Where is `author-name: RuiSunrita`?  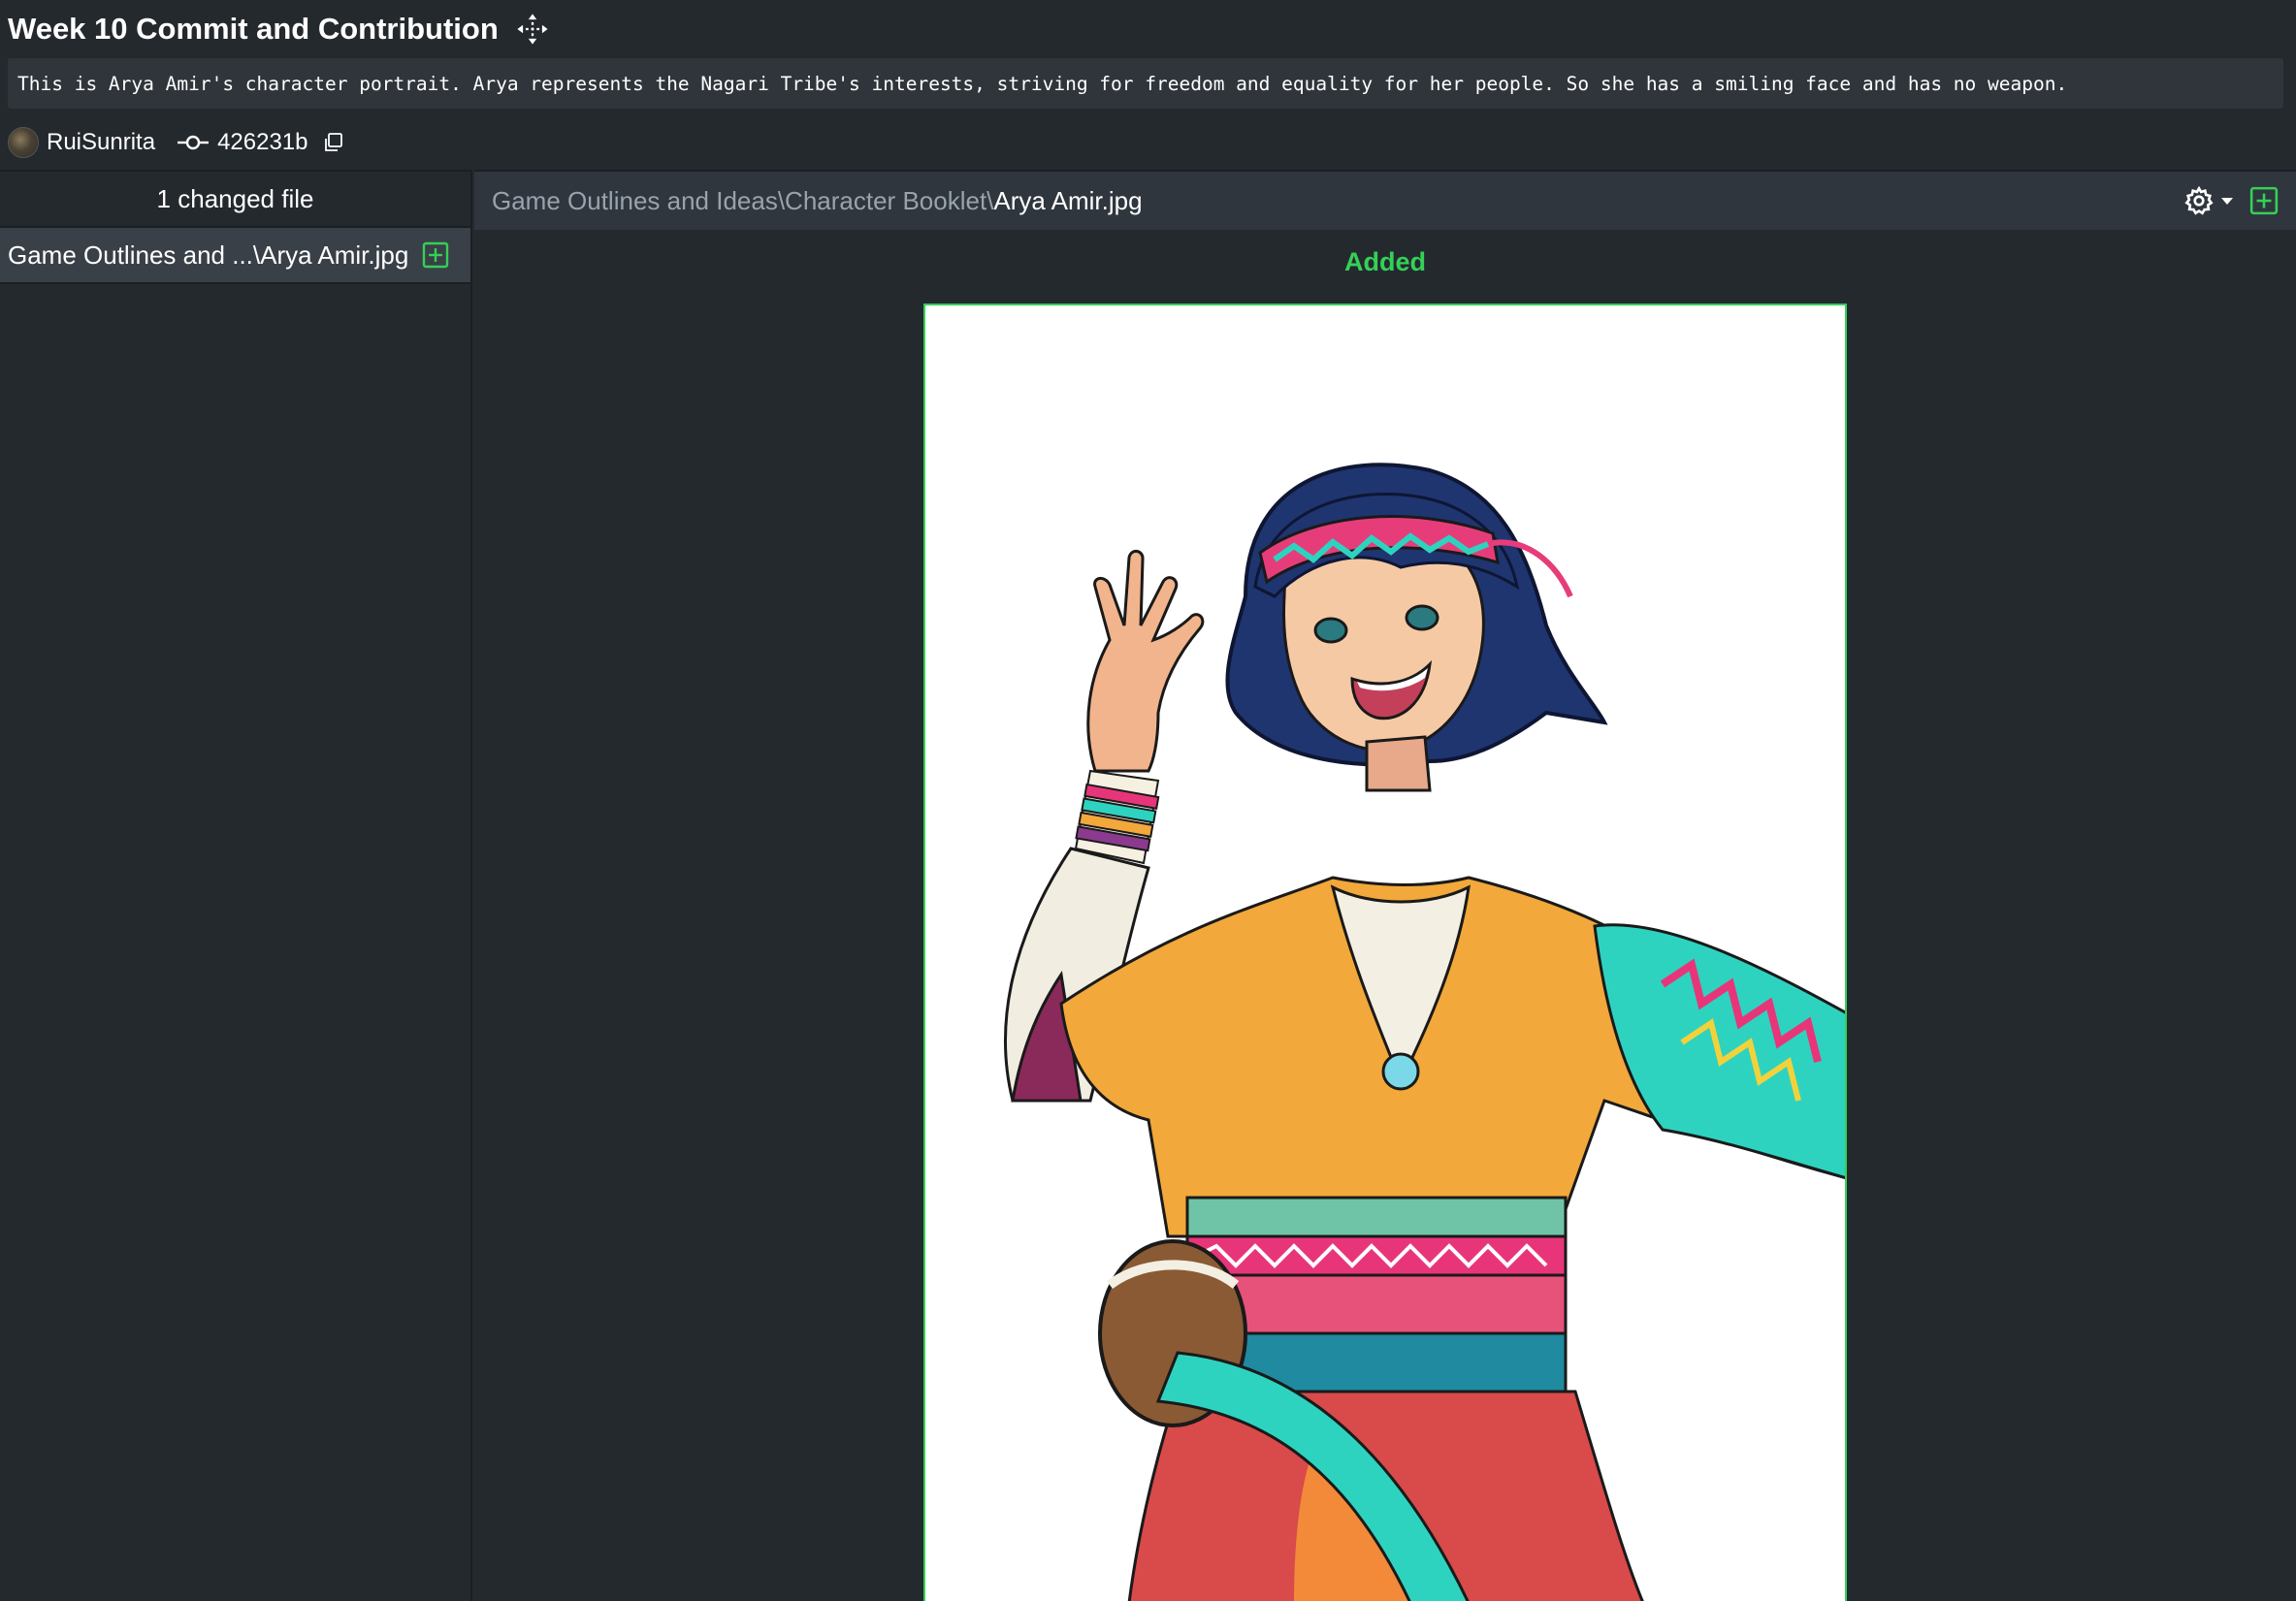 author-name: RuiSunrita is located at coordinates (101, 142).